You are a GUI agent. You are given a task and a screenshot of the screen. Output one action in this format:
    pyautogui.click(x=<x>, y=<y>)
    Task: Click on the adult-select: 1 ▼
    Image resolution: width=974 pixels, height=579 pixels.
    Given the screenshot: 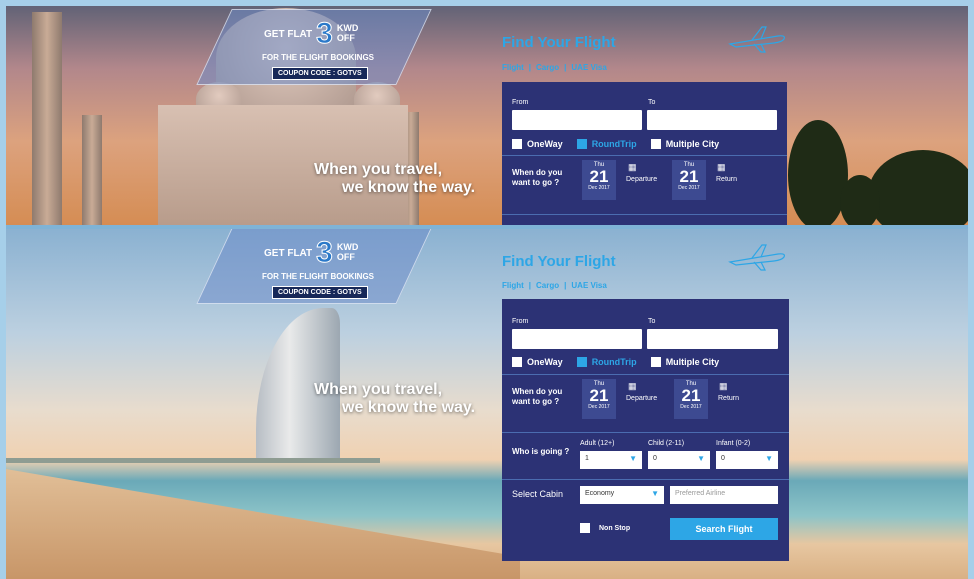 What is the action you would take?
    pyautogui.click(x=611, y=460)
    